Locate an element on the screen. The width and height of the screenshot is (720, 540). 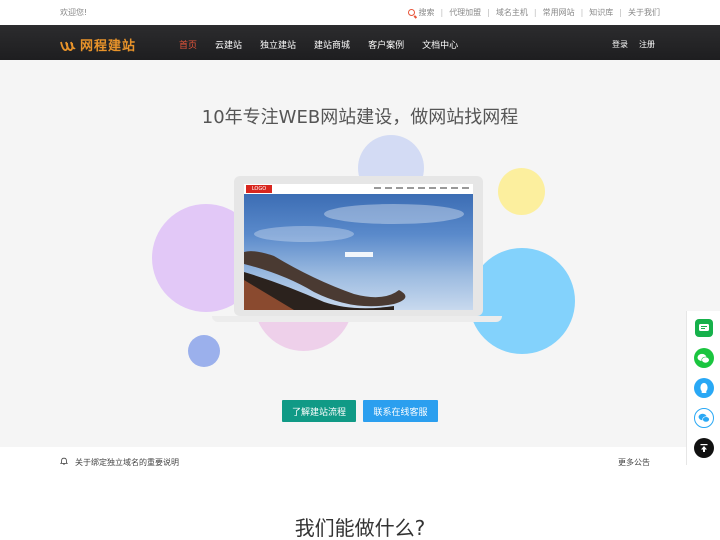
float-back-to-top-button is located at coordinates (703, 448).